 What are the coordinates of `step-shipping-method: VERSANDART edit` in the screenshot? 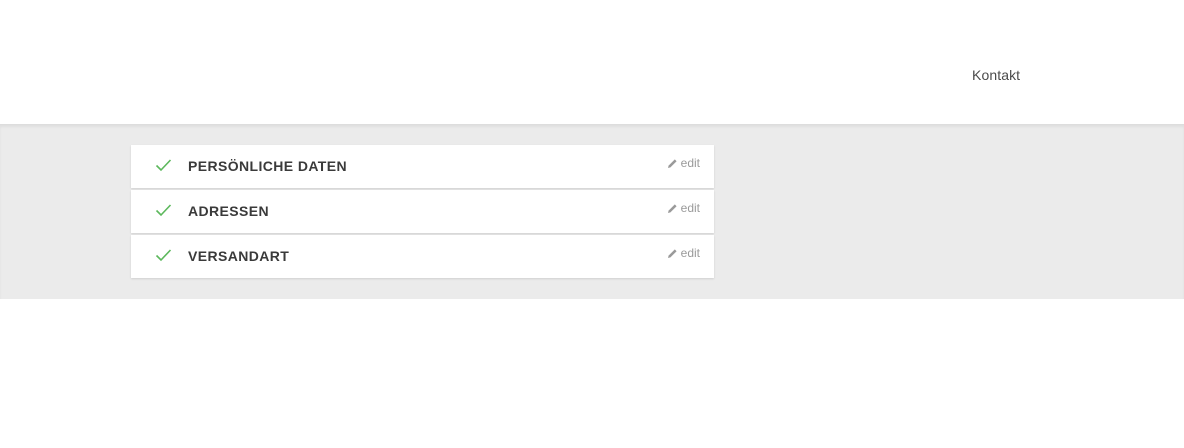 It's located at (422, 256).